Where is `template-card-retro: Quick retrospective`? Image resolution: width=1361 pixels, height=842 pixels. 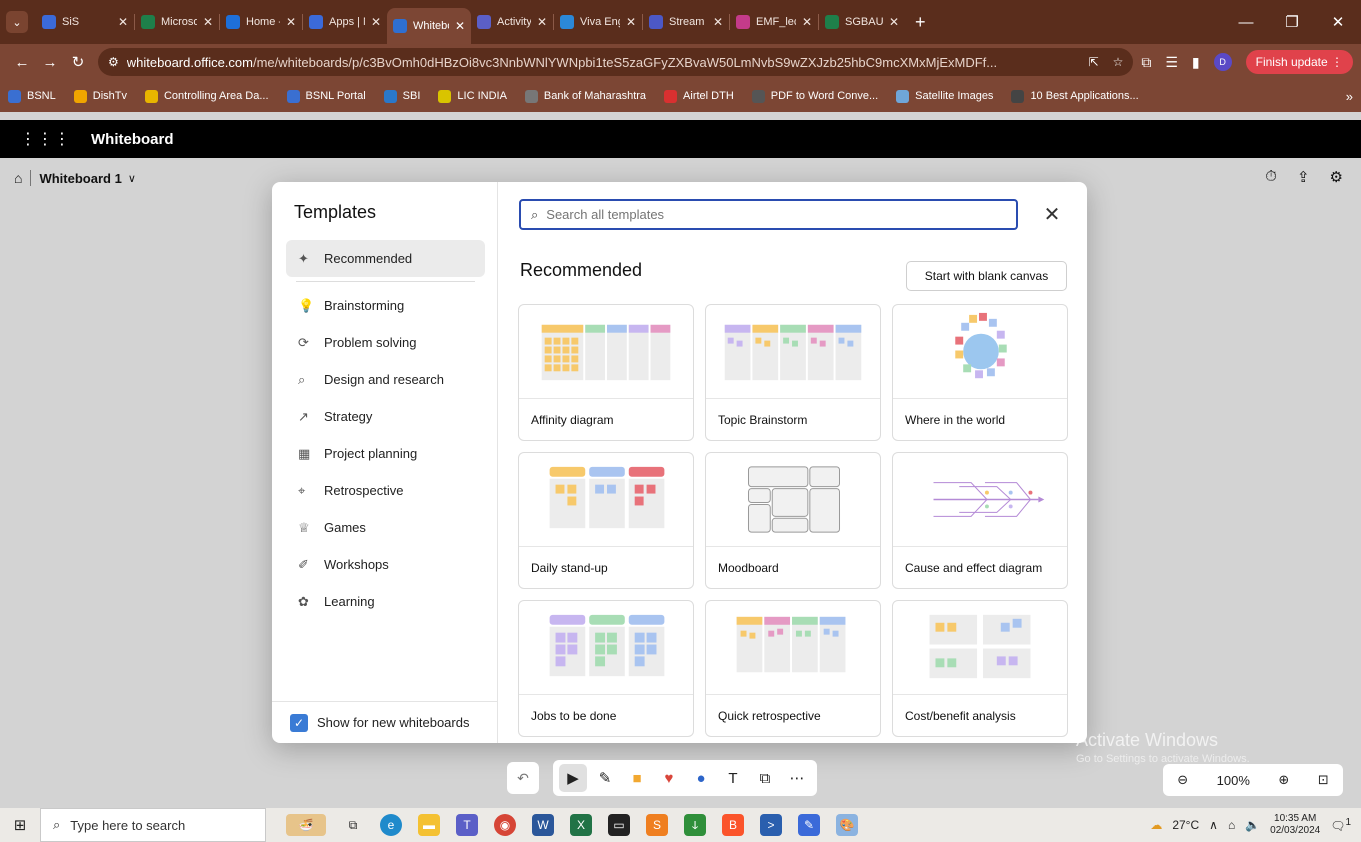
template-card-retro: Quick retrospective is located at coordinates (793, 668).